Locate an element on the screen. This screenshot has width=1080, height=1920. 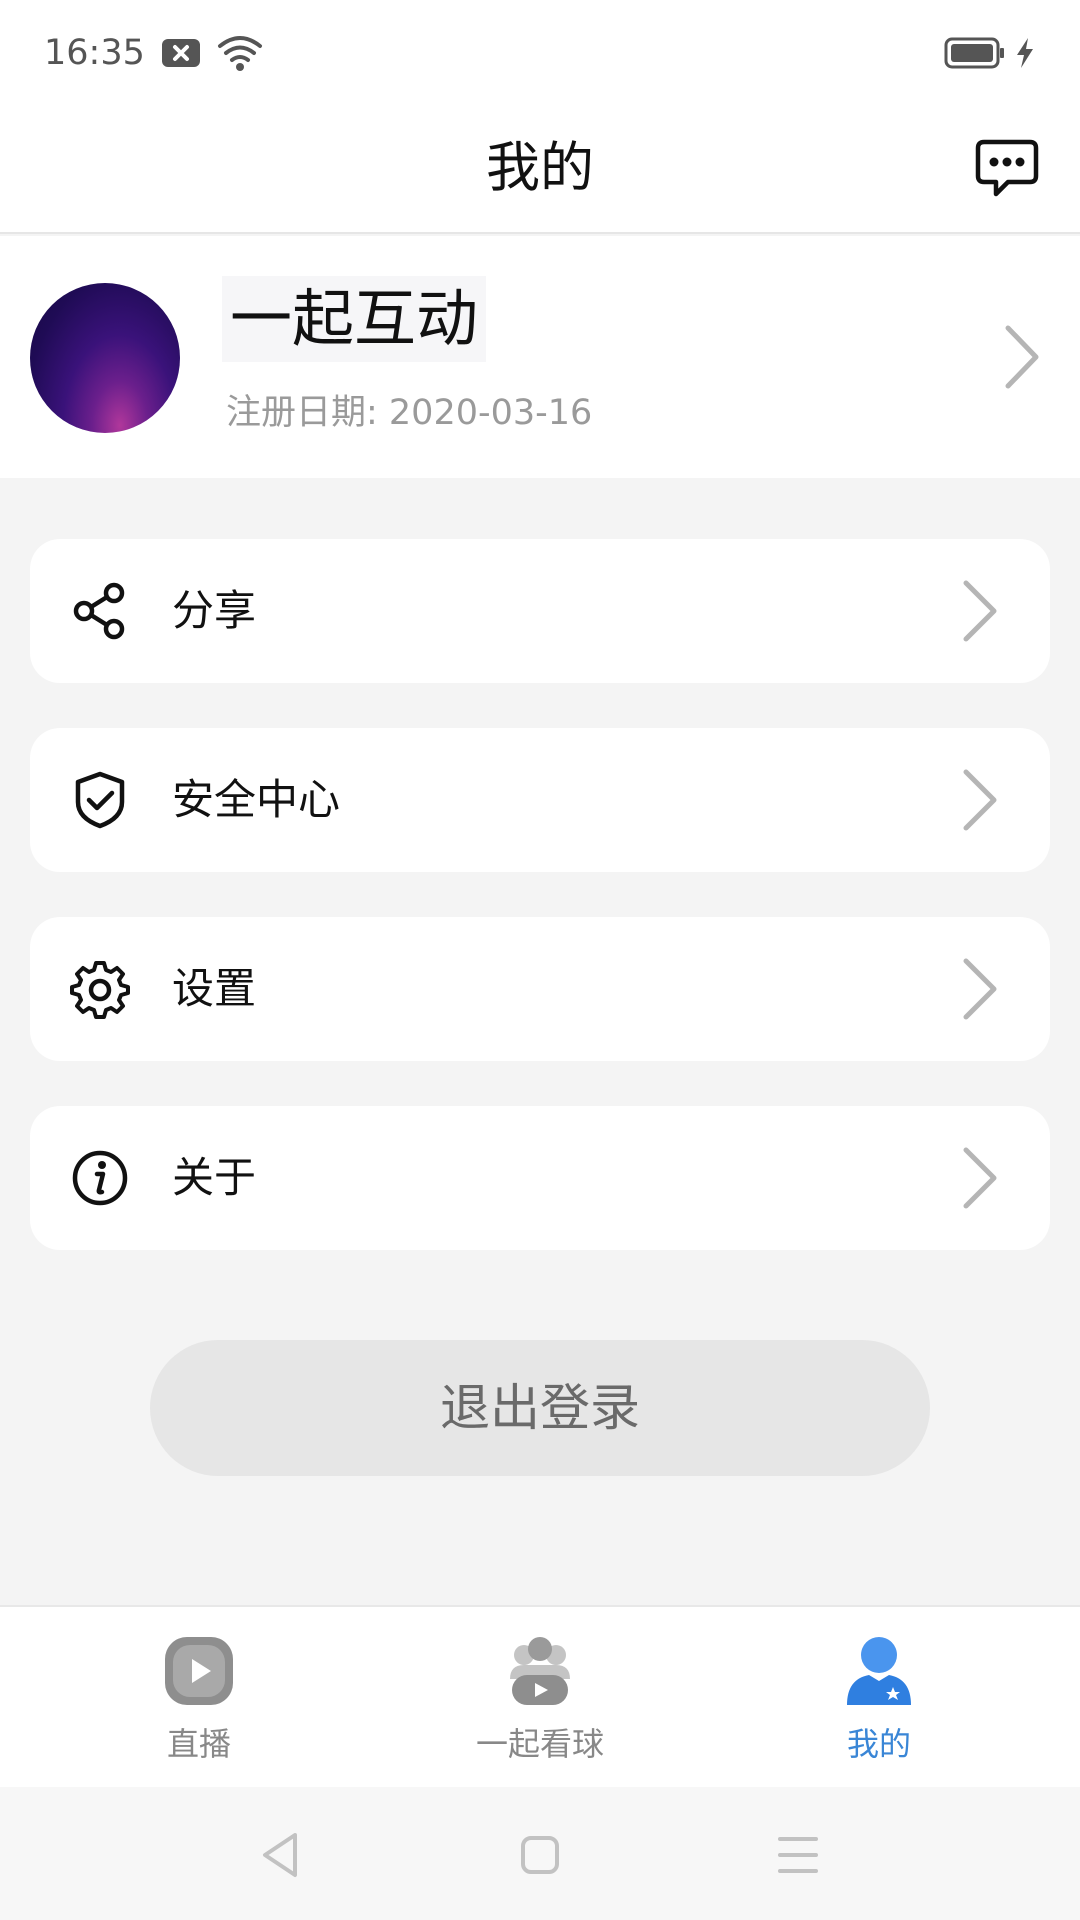
bottom-nav: 直播 一起看球 我的 is located at coordinates (540, 1696).